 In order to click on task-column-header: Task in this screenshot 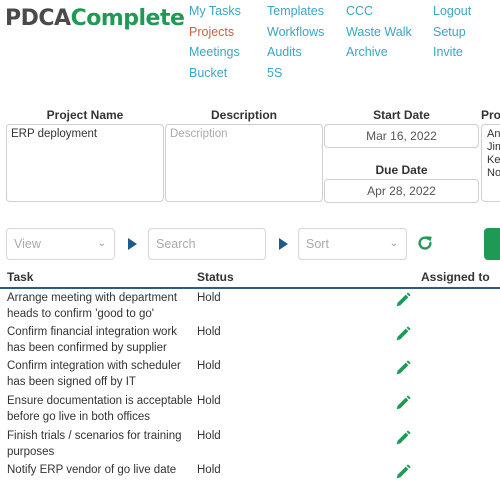, I will do `click(20, 277)`.